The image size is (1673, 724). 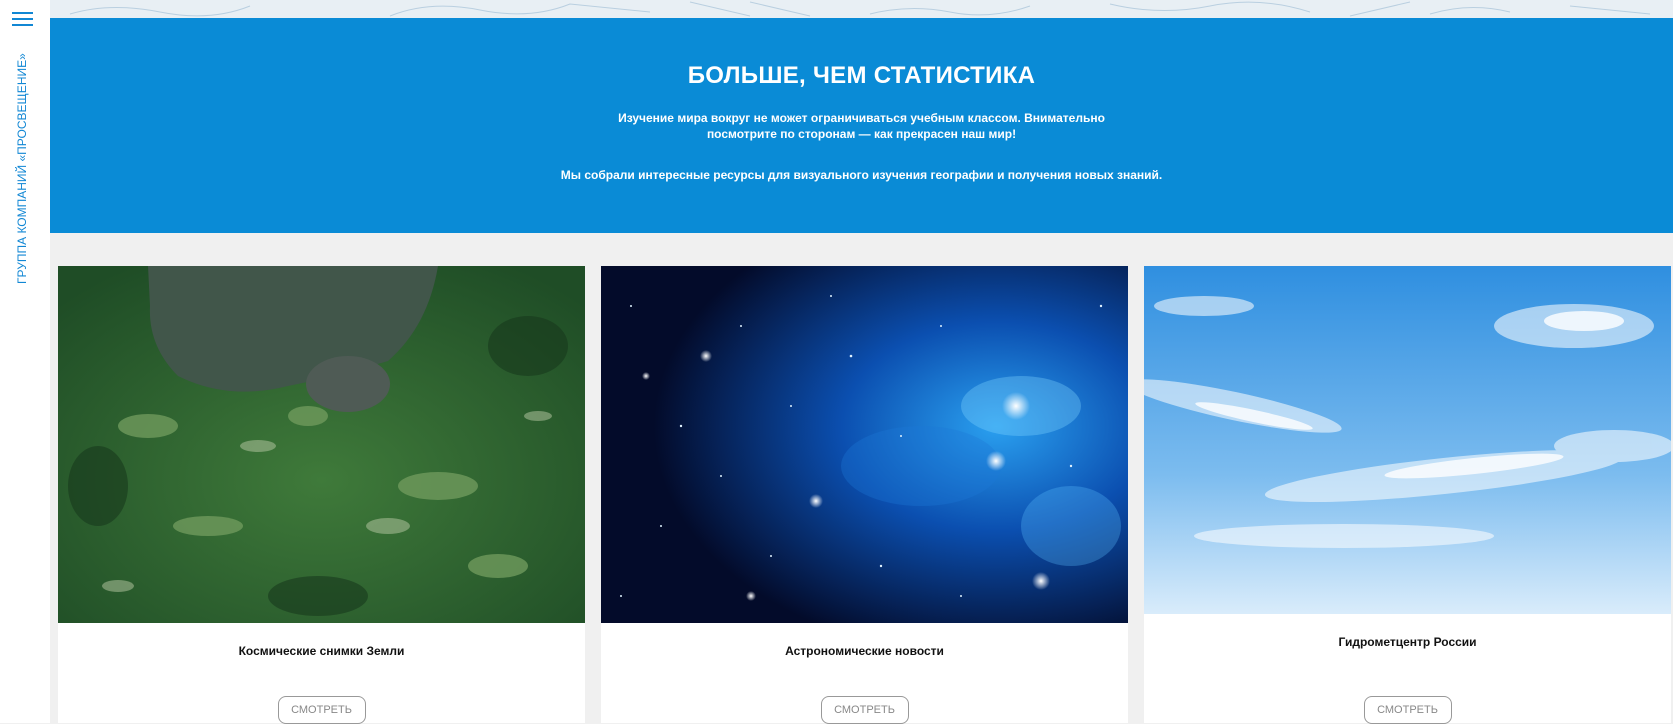 I want to click on hamburger-menu-icon, so click(x=22, y=19).